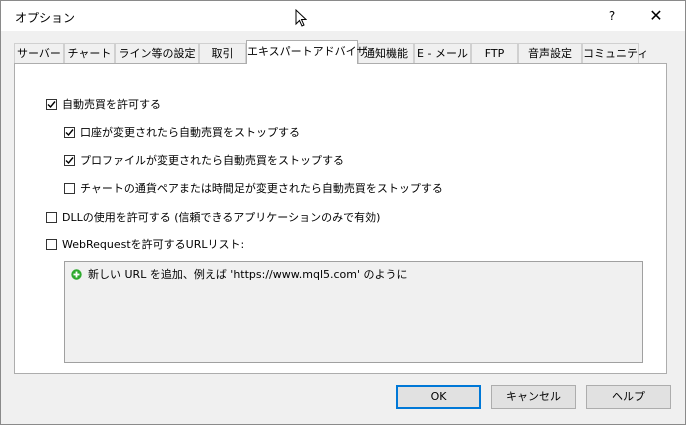 The image size is (686, 425). Describe the element at coordinates (221, 217) in the screenshot. I see `allow-dll-label: DLLの使用を許可する (信頼できるアプリケーションのみで有効)` at that location.